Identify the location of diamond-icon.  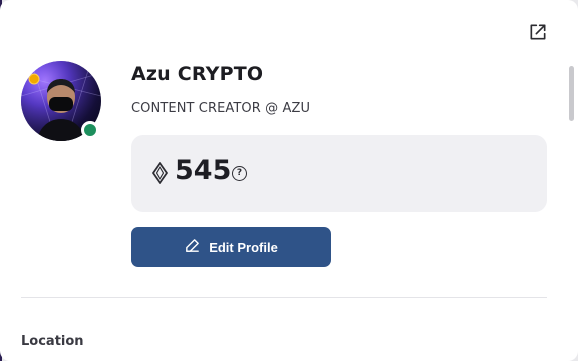
(160, 173).